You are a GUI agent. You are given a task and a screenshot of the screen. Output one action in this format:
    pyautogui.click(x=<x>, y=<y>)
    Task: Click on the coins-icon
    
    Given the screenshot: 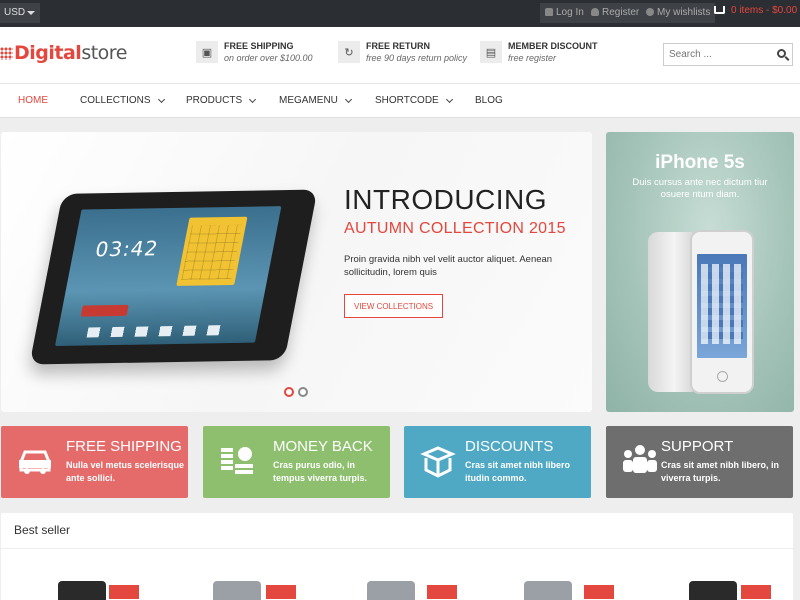 What is the action you would take?
    pyautogui.click(x=237, y=460)
    